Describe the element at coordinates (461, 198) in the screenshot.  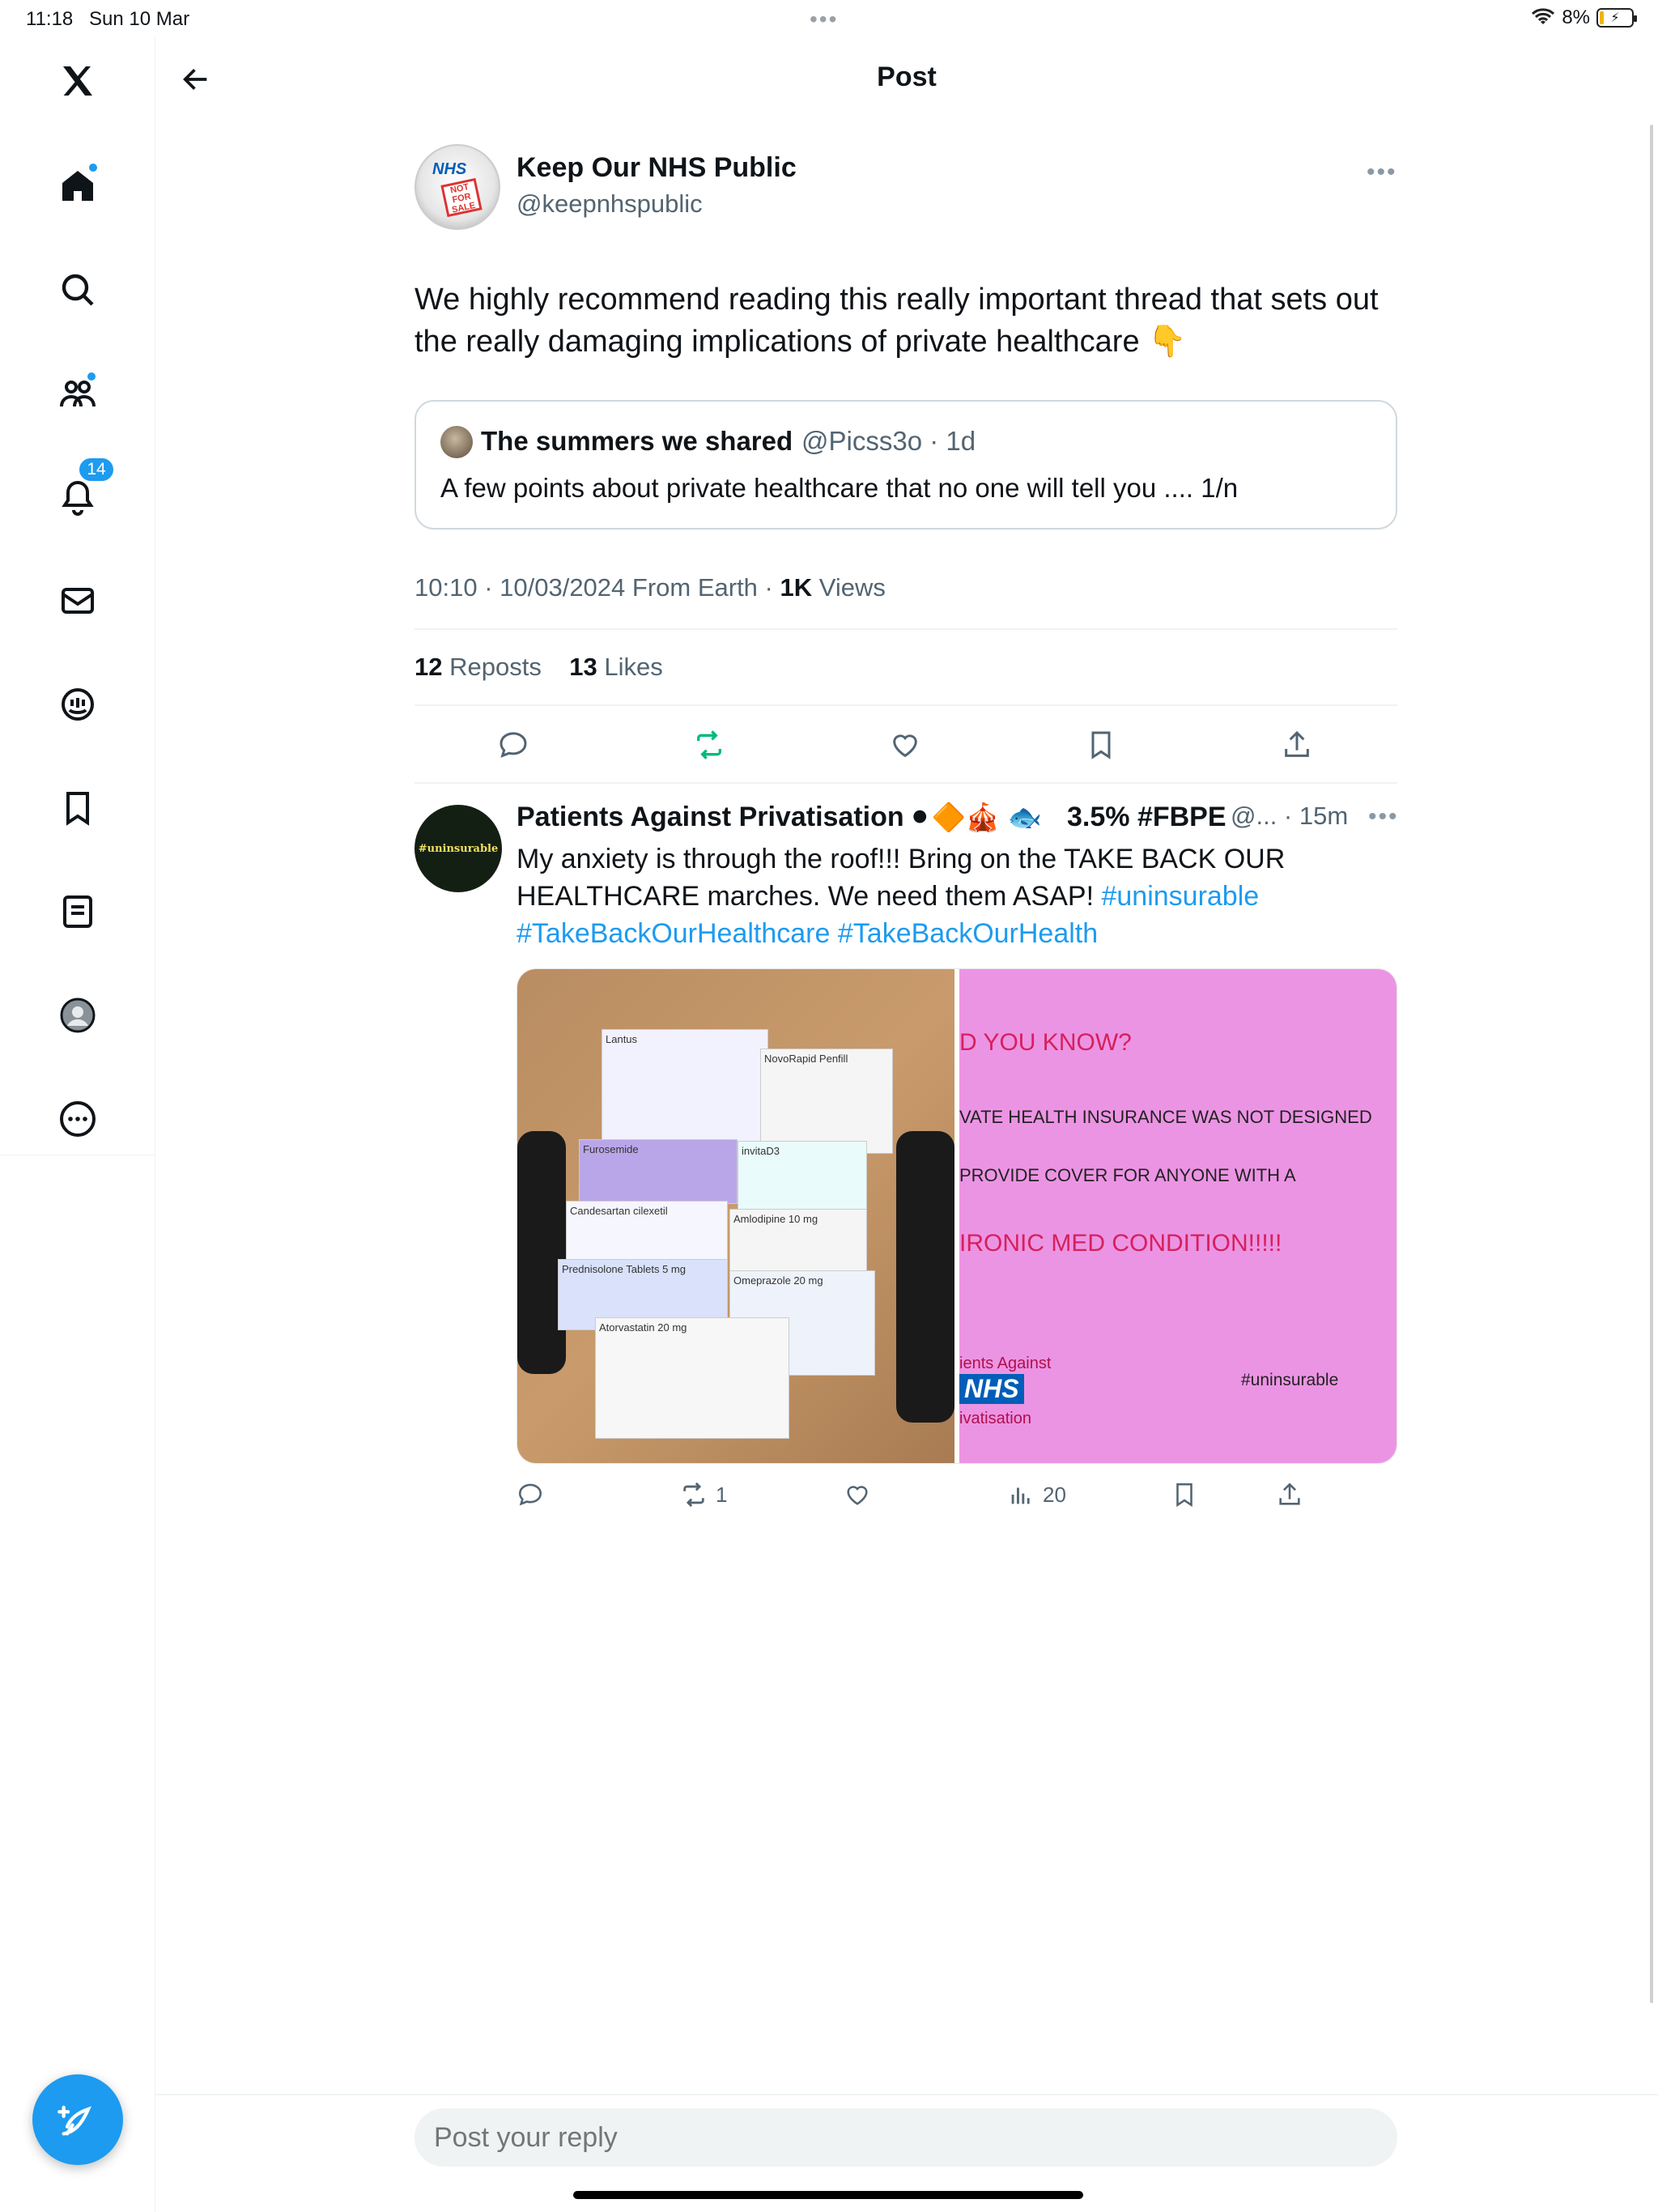
I see `avatar-stamp: NOT FOR SALE` at that location.